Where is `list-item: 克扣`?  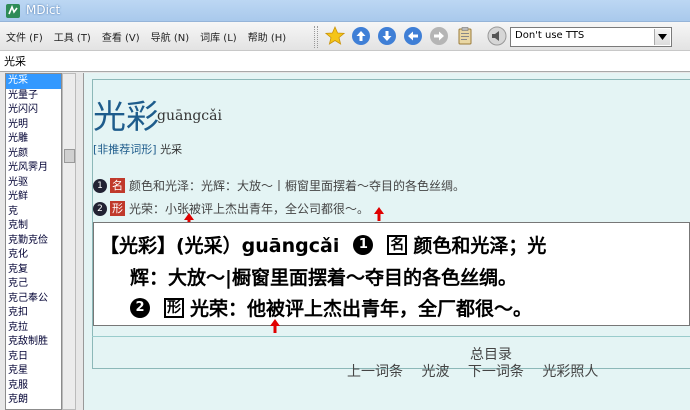 list-item: 克扣 is located at coordinates (33, 313).